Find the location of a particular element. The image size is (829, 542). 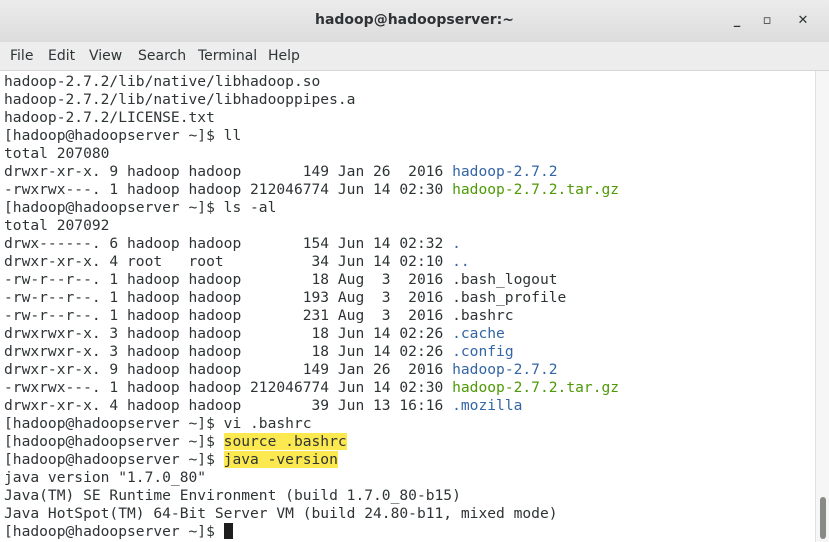

file-name: .config is located at coordinates (483, 351).